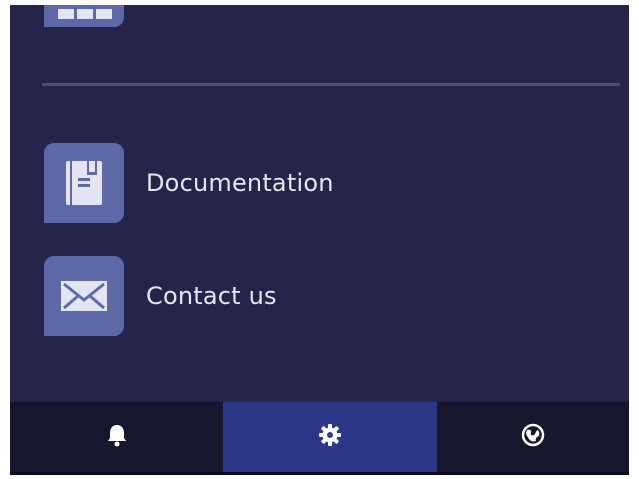  I want to click on tab-notifications, so click(116, 437).